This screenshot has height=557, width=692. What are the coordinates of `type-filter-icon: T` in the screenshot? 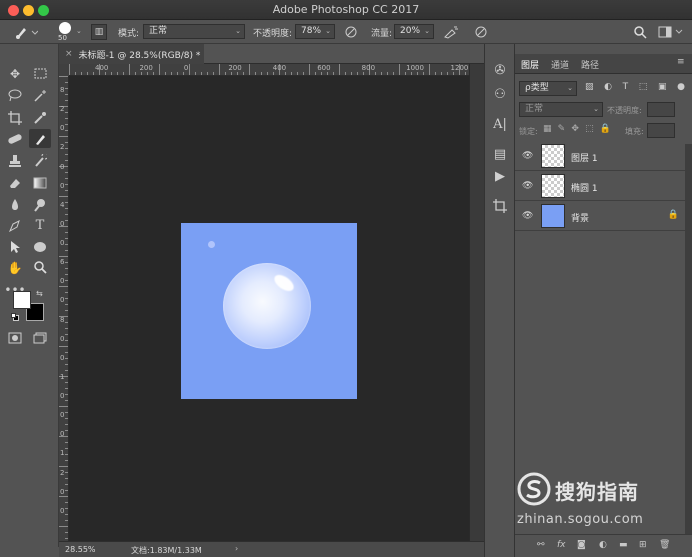 It's located at (626, 89).